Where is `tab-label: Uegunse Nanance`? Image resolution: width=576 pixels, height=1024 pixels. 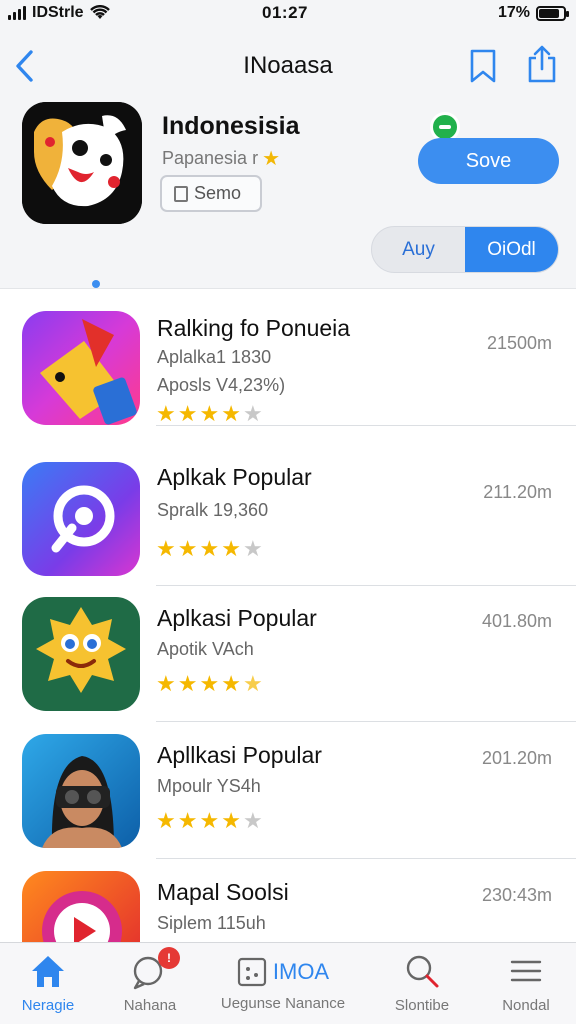
tab-label: Uegunse Nanance is located at coordinates (283, 1003).